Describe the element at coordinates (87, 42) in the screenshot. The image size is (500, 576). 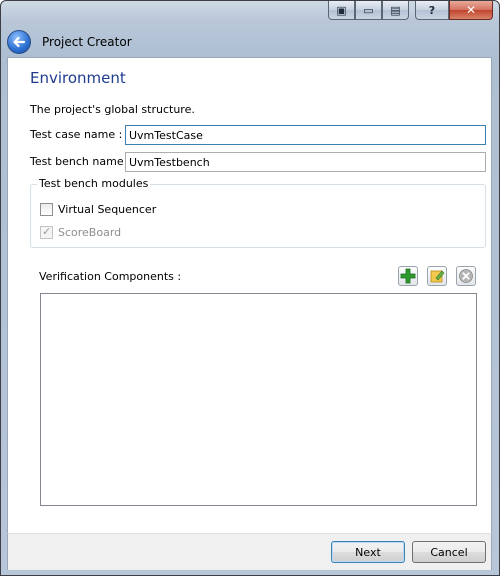
I see `window-title: Project Creator` at that location.